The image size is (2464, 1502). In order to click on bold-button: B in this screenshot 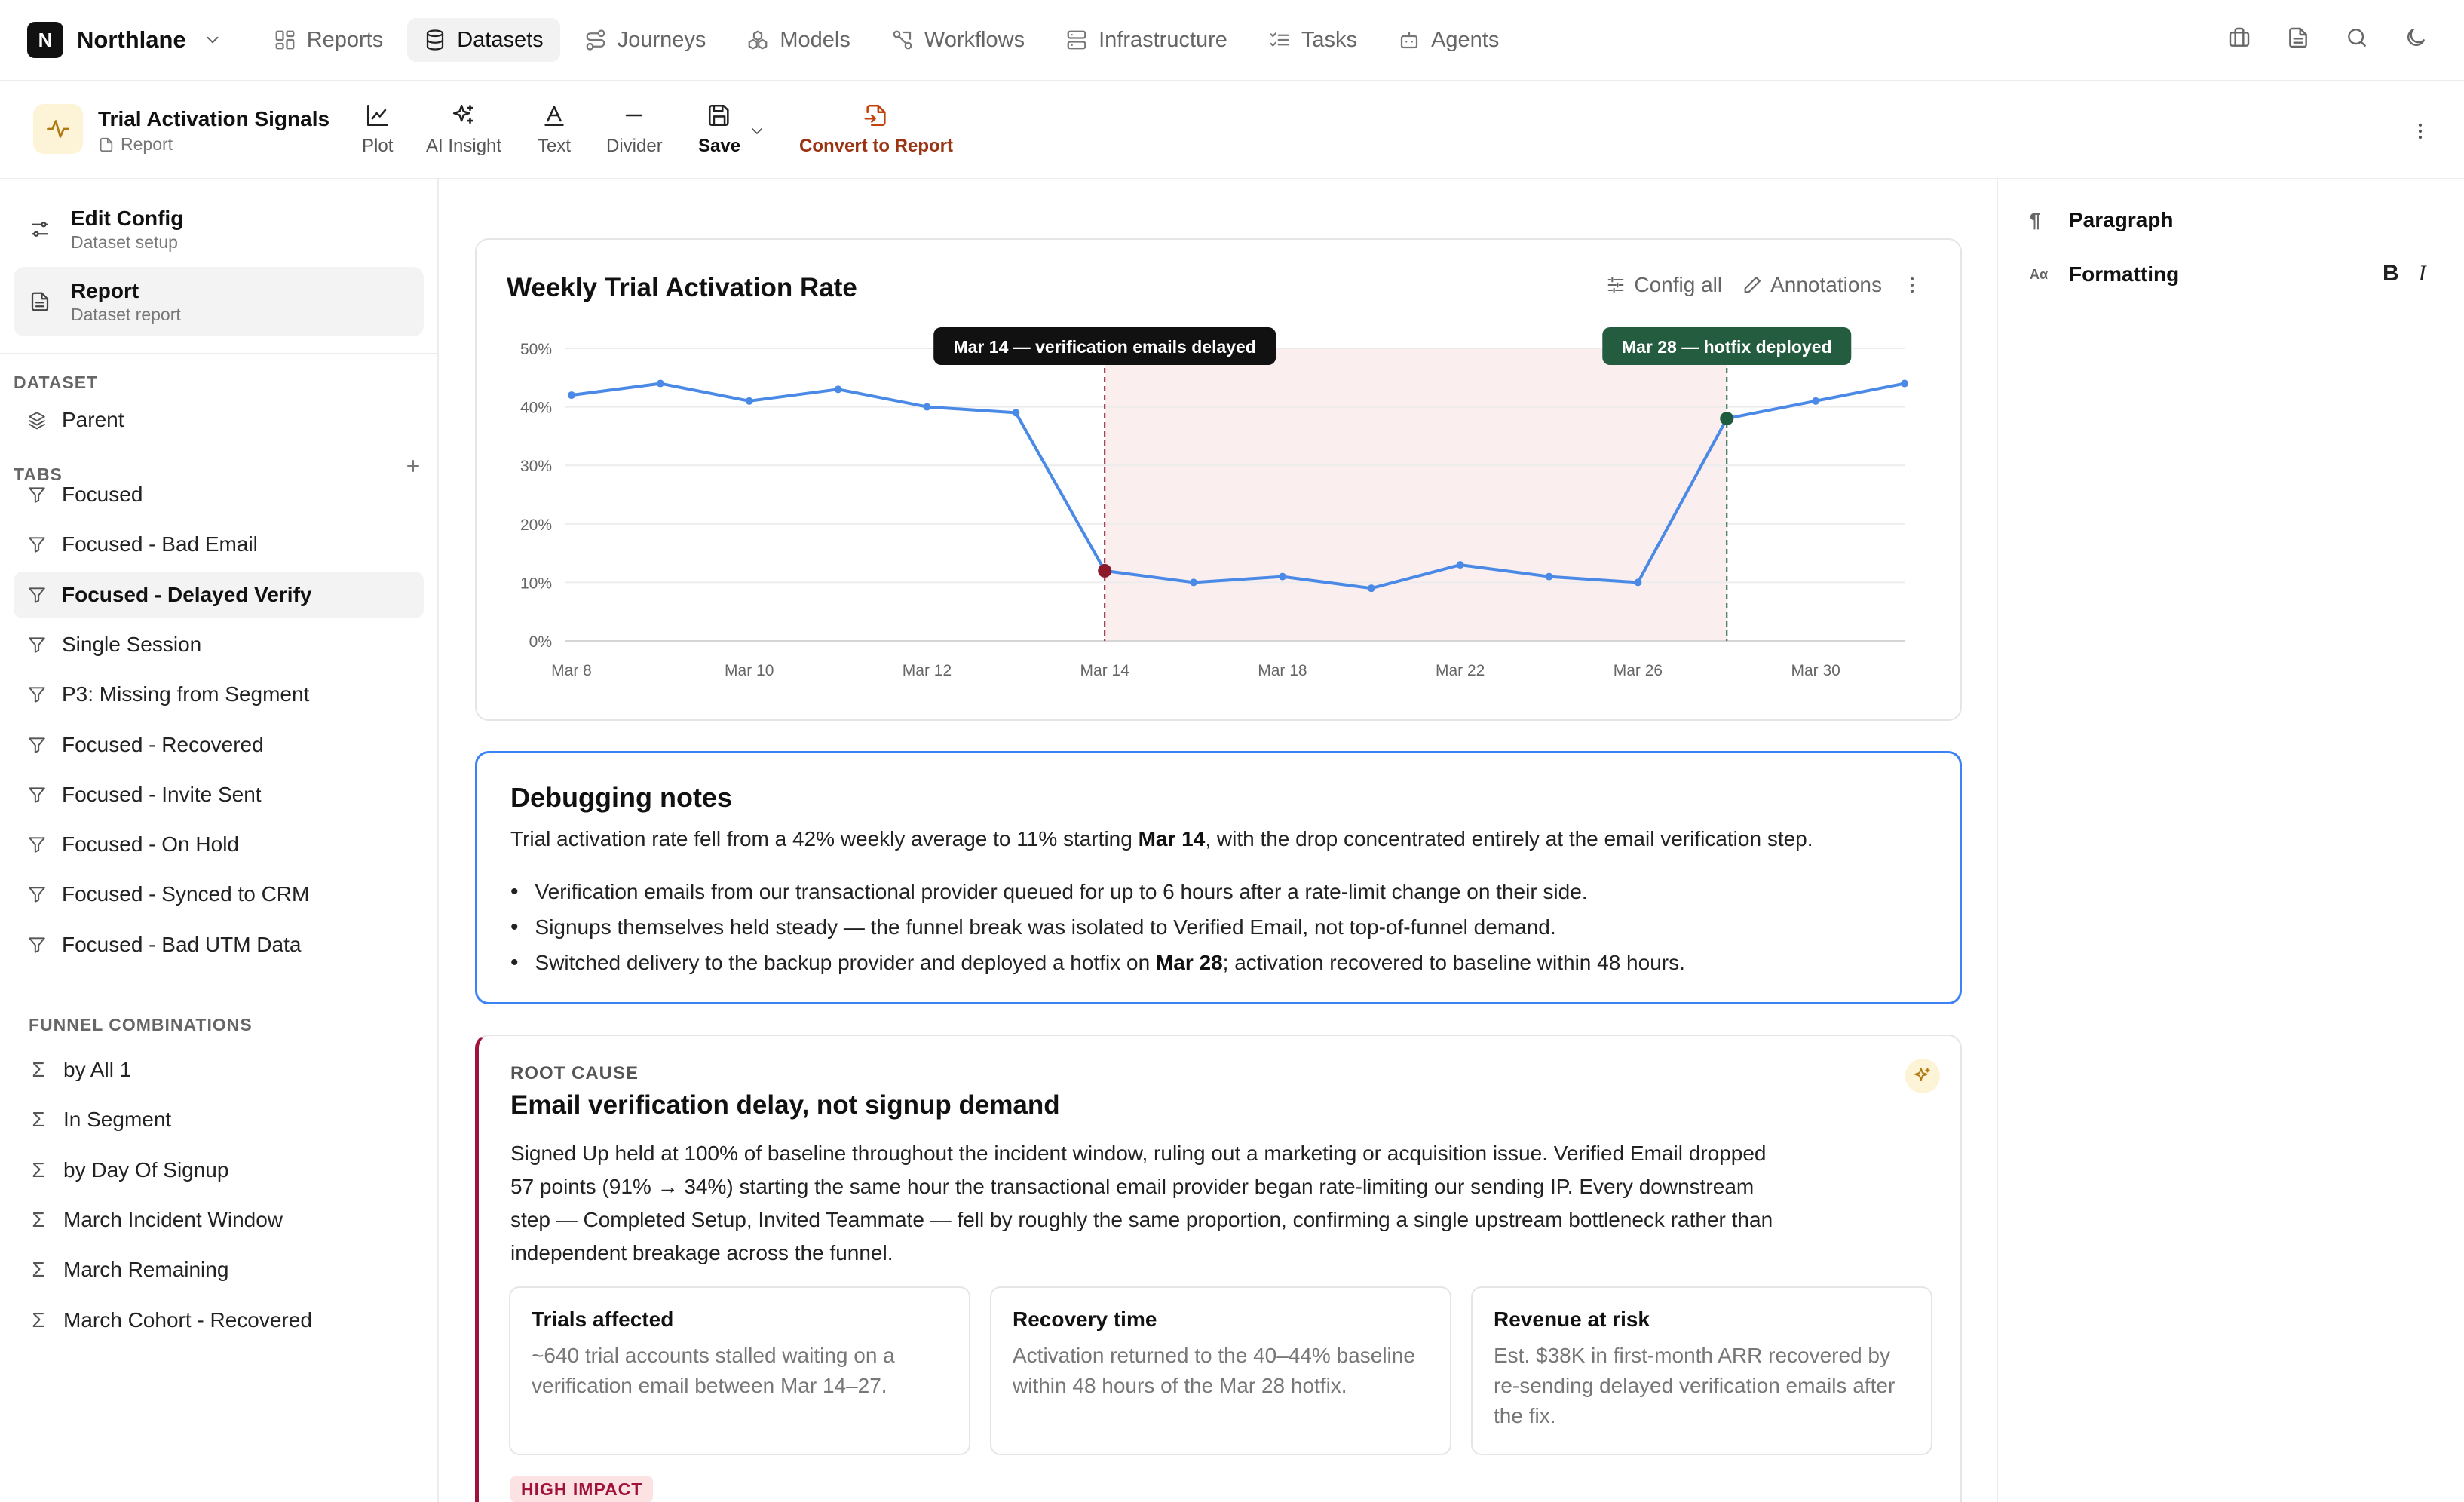, I will do `click(2391, 274)`.